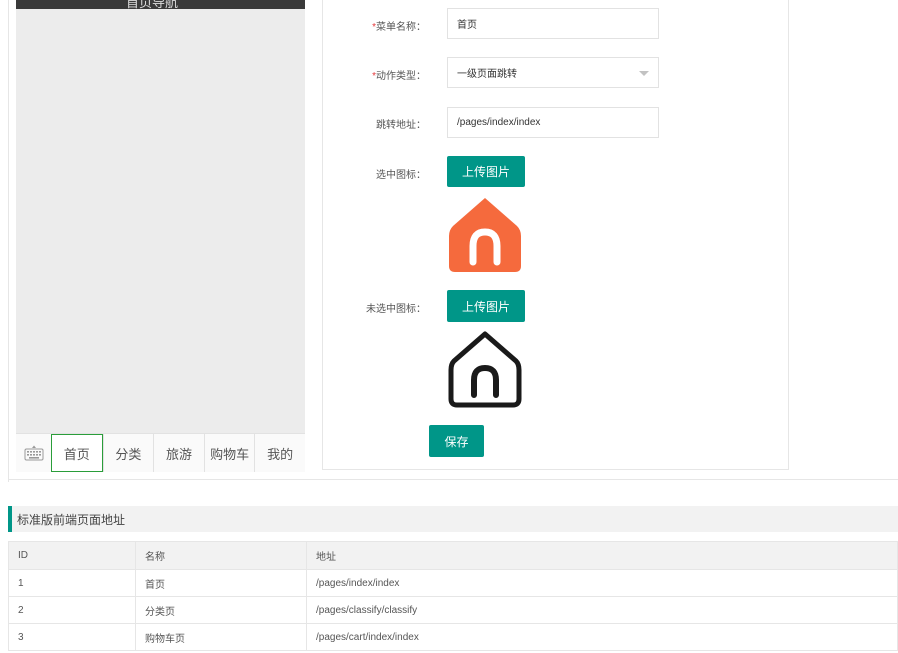 The image size is (898, 653). What do you see at coordinates (221, 610) in the screenshot?
I see `cell-name: 分类页` at bounding box center [221, 610].